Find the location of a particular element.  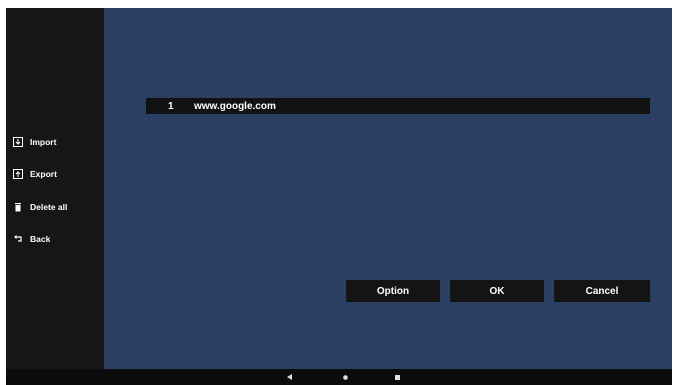

cancel-button: Cancel is located at coordinates (602, 291).